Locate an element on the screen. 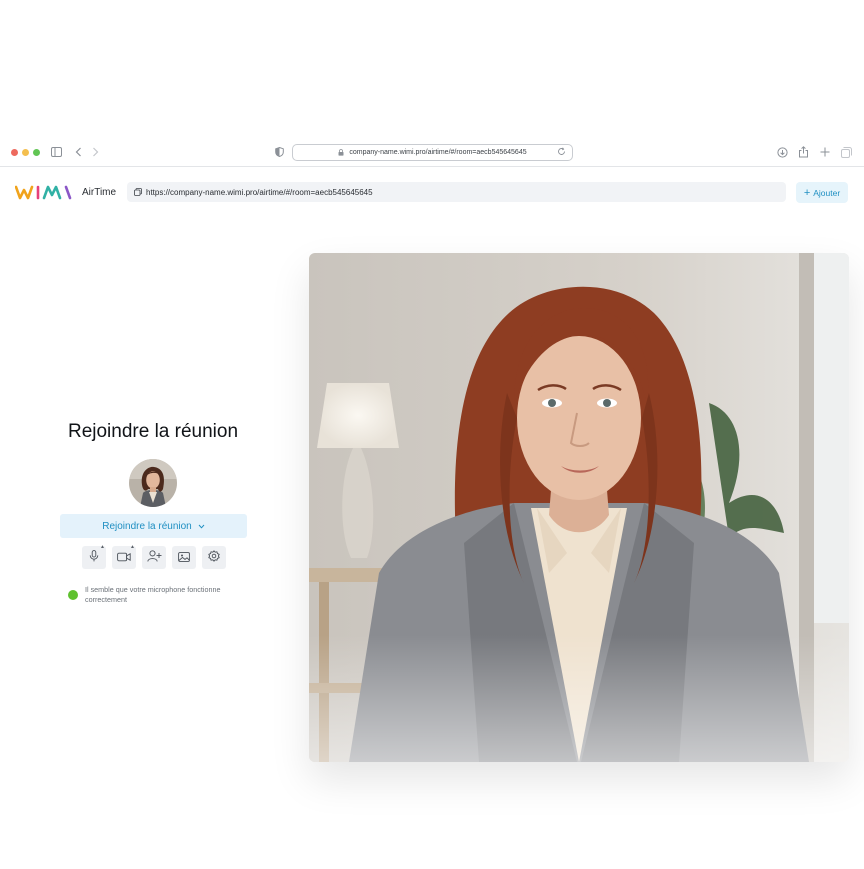 The width and height of the screenshot is (864, 869). microphone-button: ▲ is located at coordinates (94, 556).